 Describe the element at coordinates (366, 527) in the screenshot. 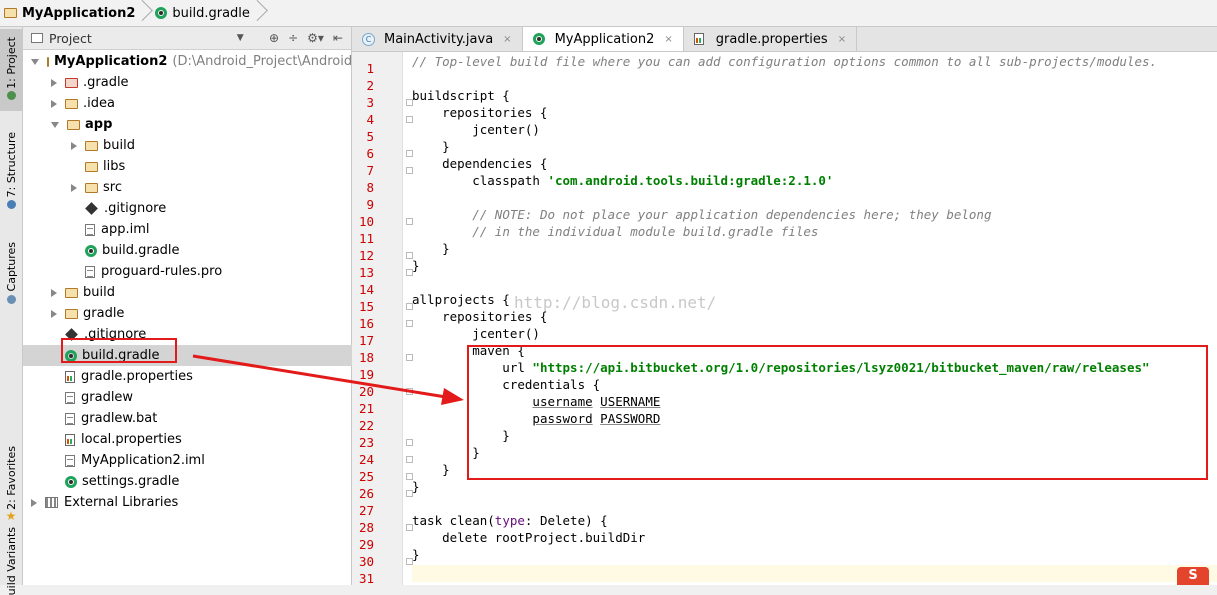

I see `line-number: 28` at that location.